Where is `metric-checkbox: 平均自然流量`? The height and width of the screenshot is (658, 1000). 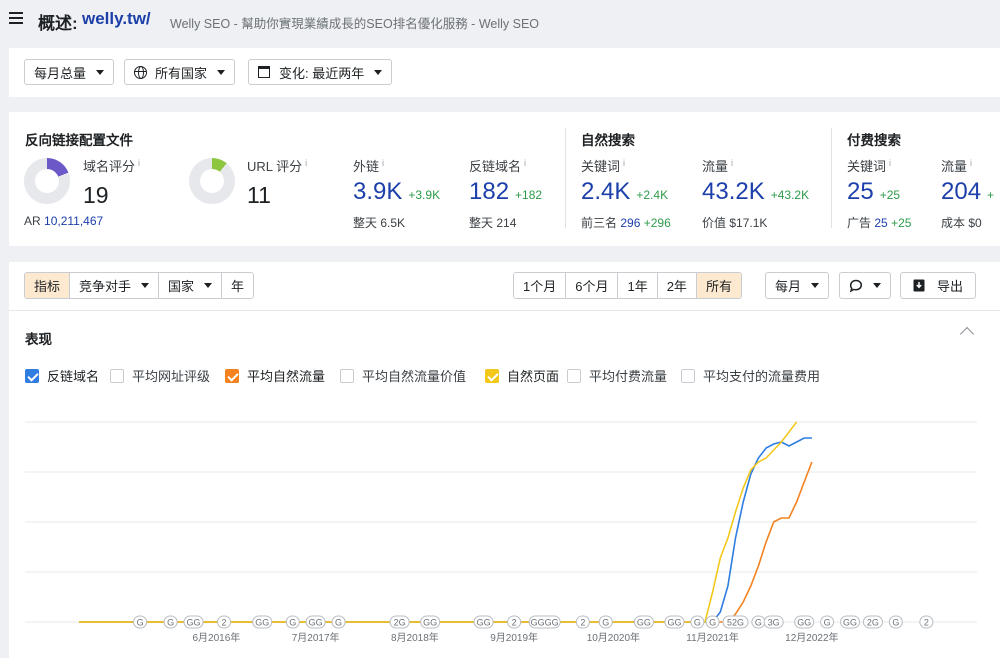
metric-checkbox: 平均自然流量 is located at coordinates (275, 375).